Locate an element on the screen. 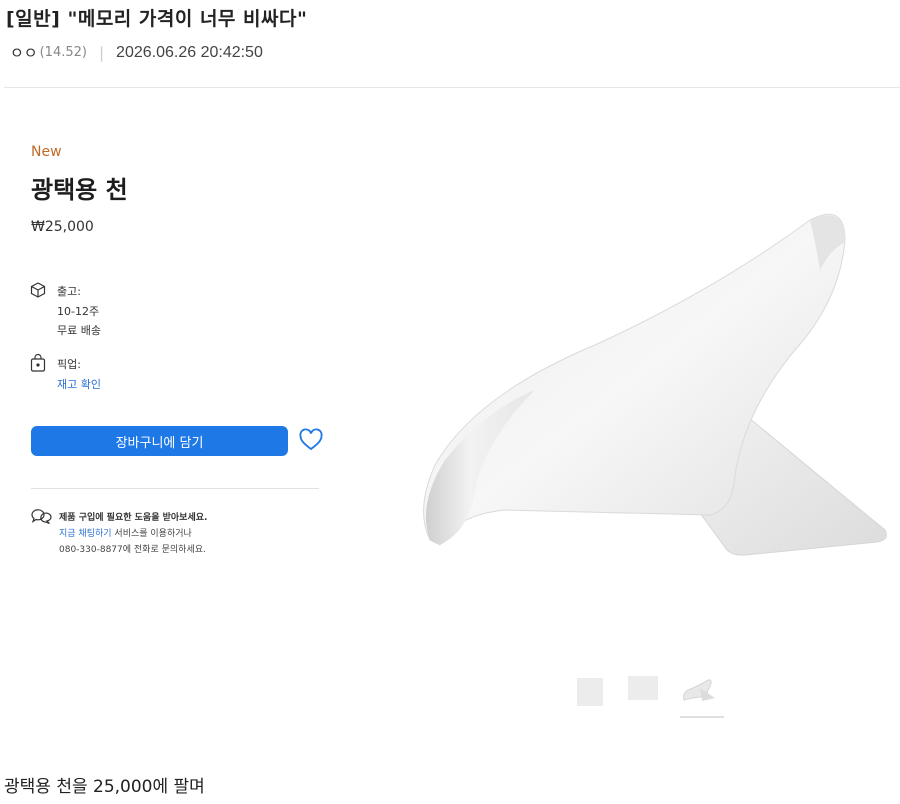 Image resolution: width=900 pixels, height=804 pixels. shipping-weeks: 10-12주 is located at coordinates (78, 311).